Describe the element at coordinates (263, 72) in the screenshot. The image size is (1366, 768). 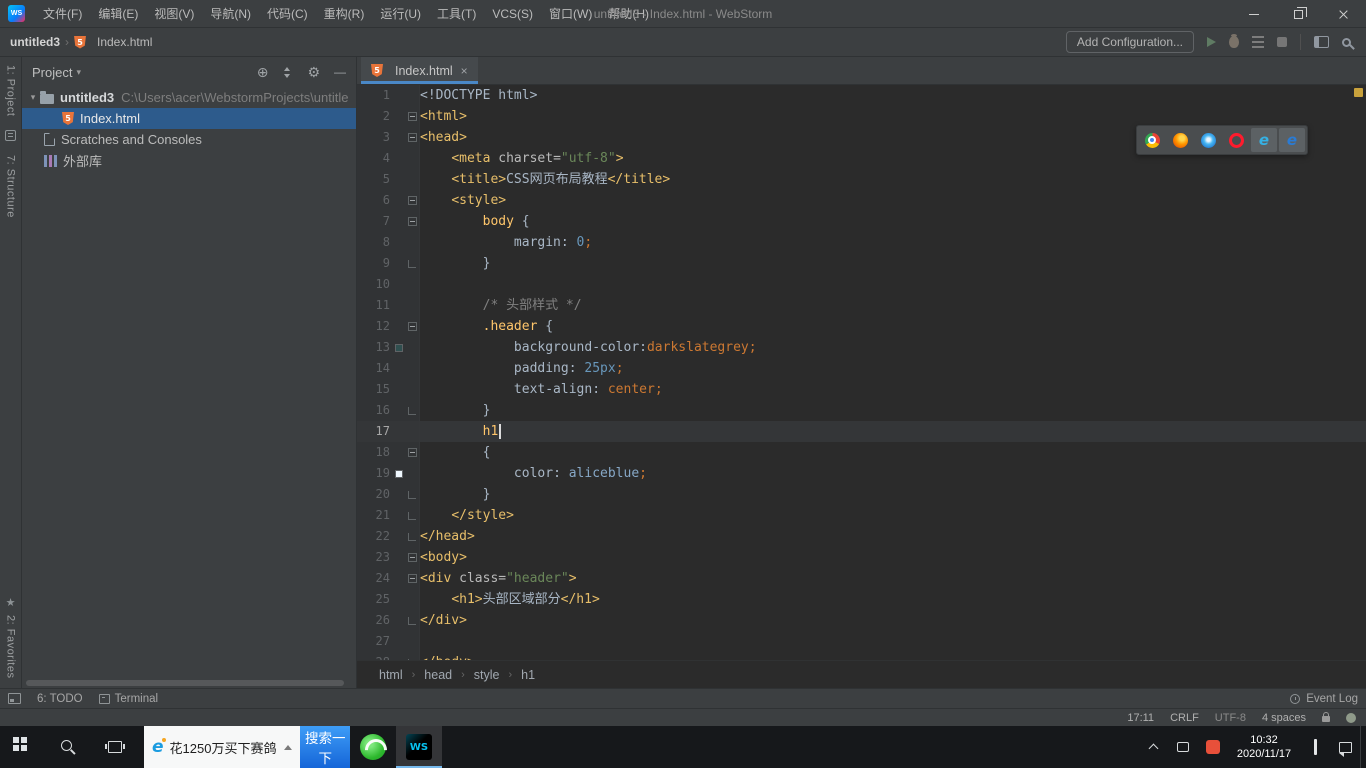
I see `locate-file-icon: ⊕` at that location.